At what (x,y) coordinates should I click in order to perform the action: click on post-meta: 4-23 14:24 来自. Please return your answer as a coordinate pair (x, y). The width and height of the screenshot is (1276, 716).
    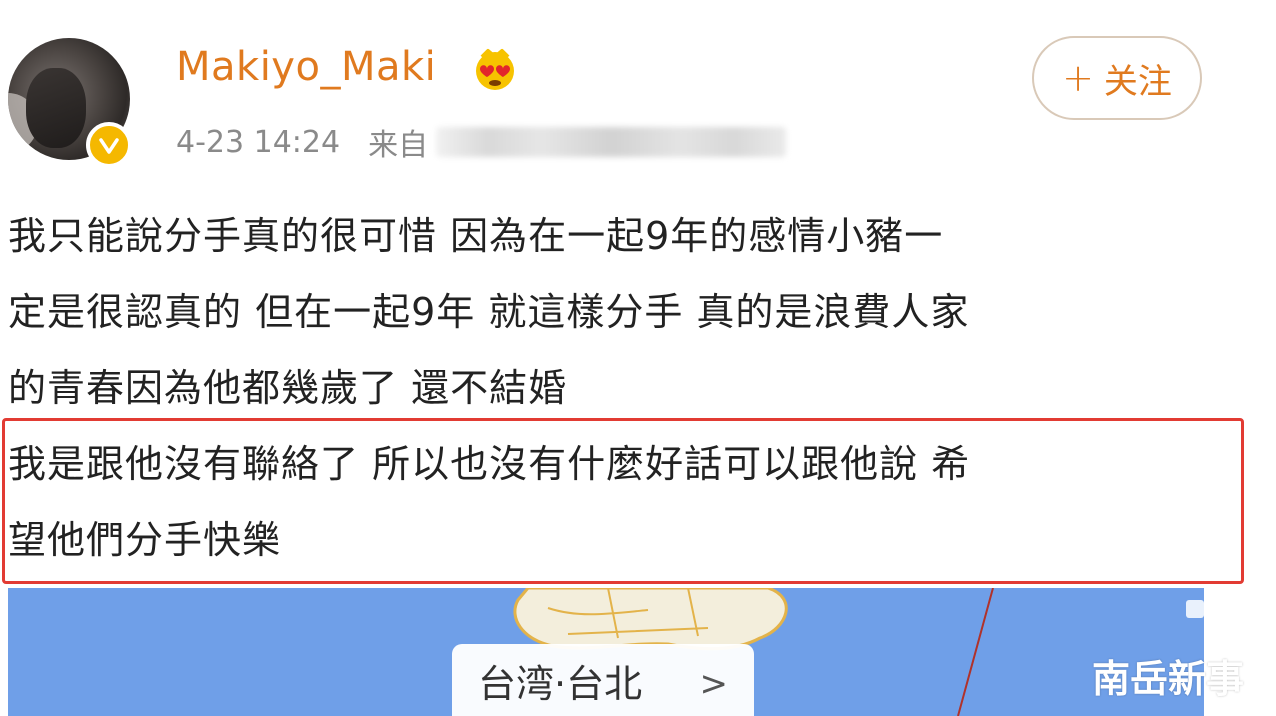
    Looking at the image, I should click on (481, 142).